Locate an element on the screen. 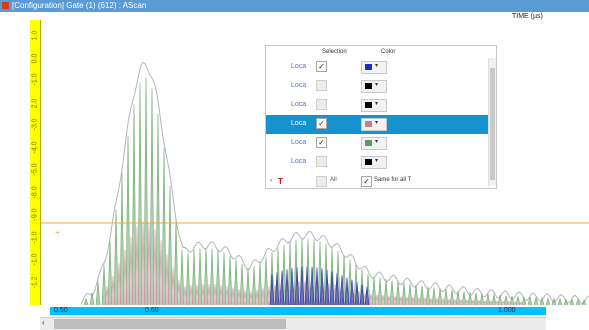 This screenshot has height=330, width=589. scroll-thumb is located at coordinates (170, 324).